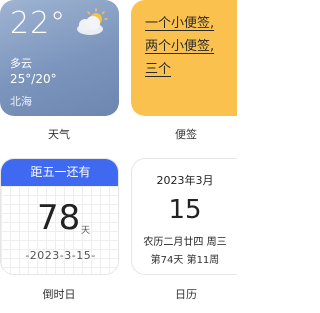 The image size is (320, 313). I want to click on weather-condition: 多云, so click(21, 63).